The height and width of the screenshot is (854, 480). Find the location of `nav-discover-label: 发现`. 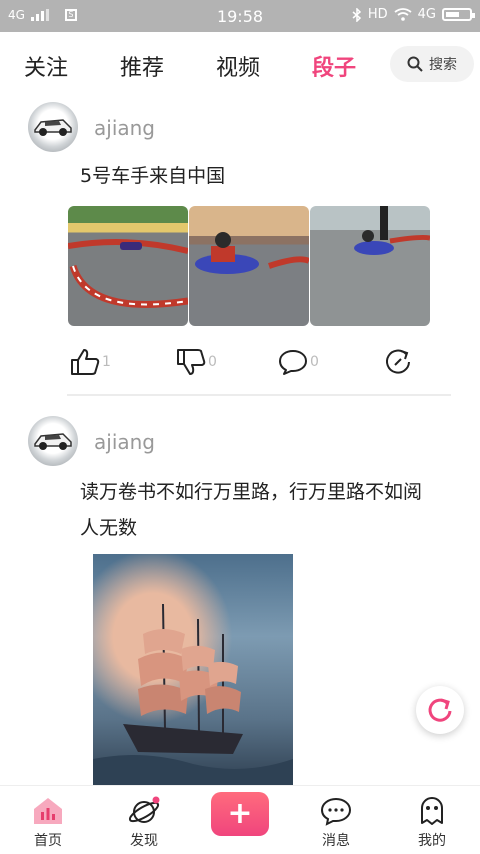

nav-discover-label: 发现 is located at coordinates (144, 841).